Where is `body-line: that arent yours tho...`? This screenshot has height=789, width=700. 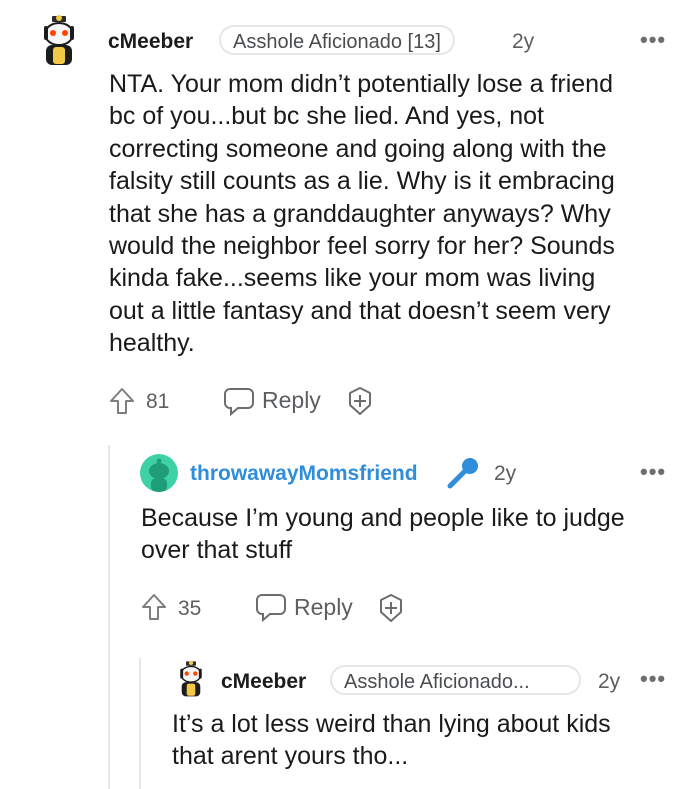 body-line: that arent yours tho... is located at coordinates (290, 756).